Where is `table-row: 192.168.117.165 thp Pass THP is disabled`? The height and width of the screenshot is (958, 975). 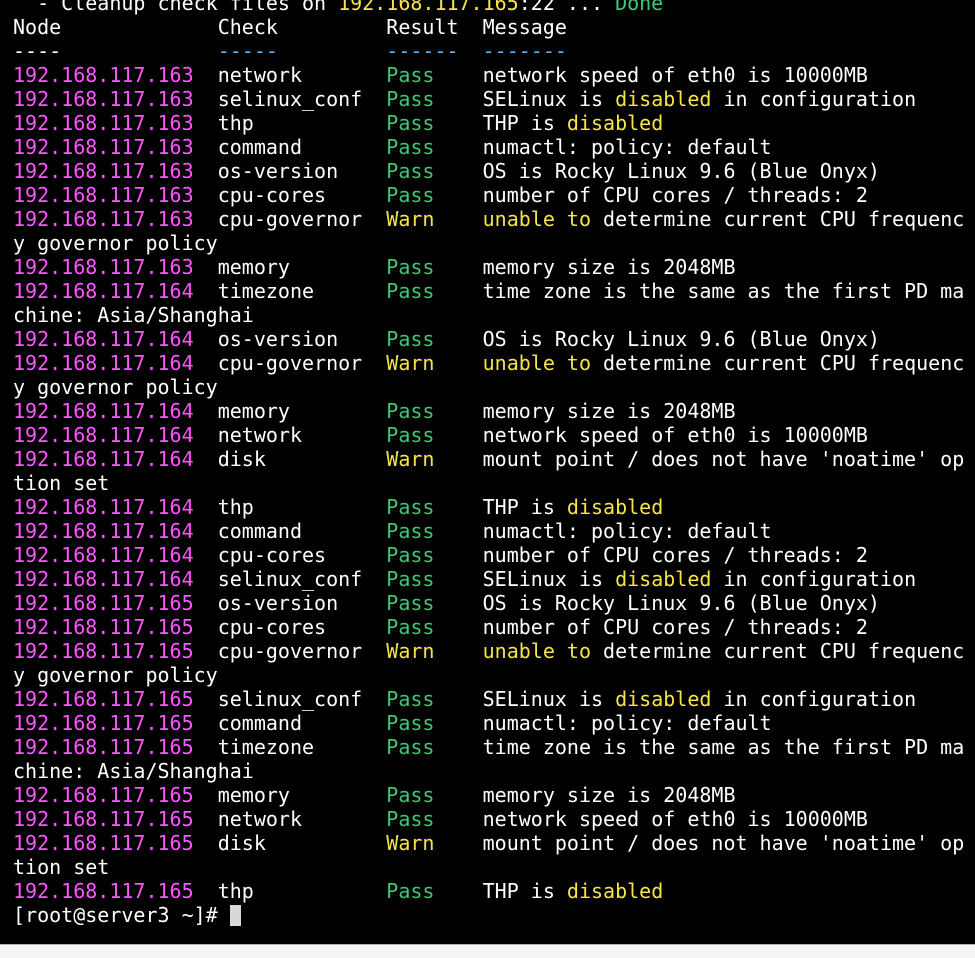 table-row: 192.168.117.165 thp Pass THP is disabled is located at coordinates (494, 891).